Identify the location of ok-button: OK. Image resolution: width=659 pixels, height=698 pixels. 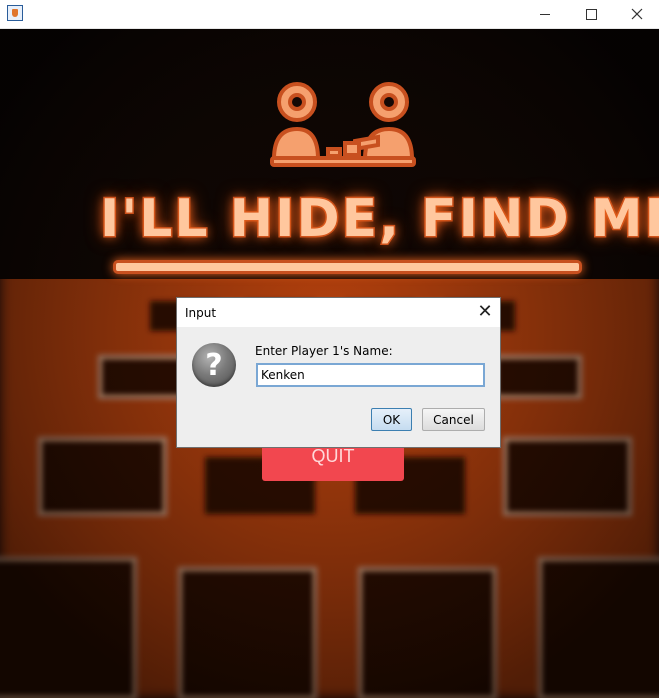
(391, 419).